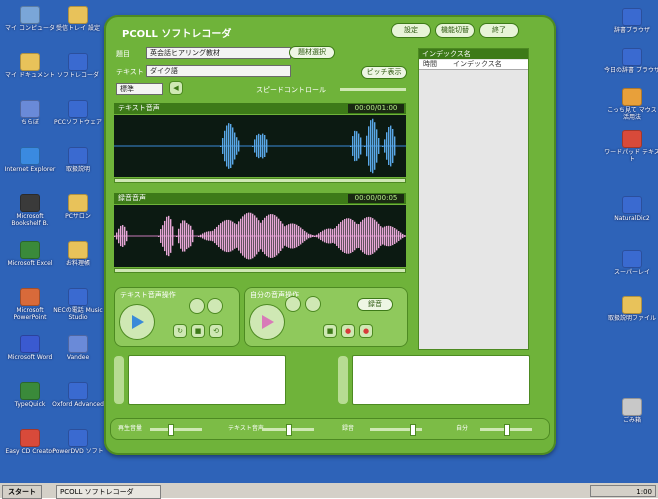 The height and width of the screenshot is (499, 658). Describe the element at coordinates (218, 71) in the screenshot. I see `text-dropdown: ダイク語` at that location.